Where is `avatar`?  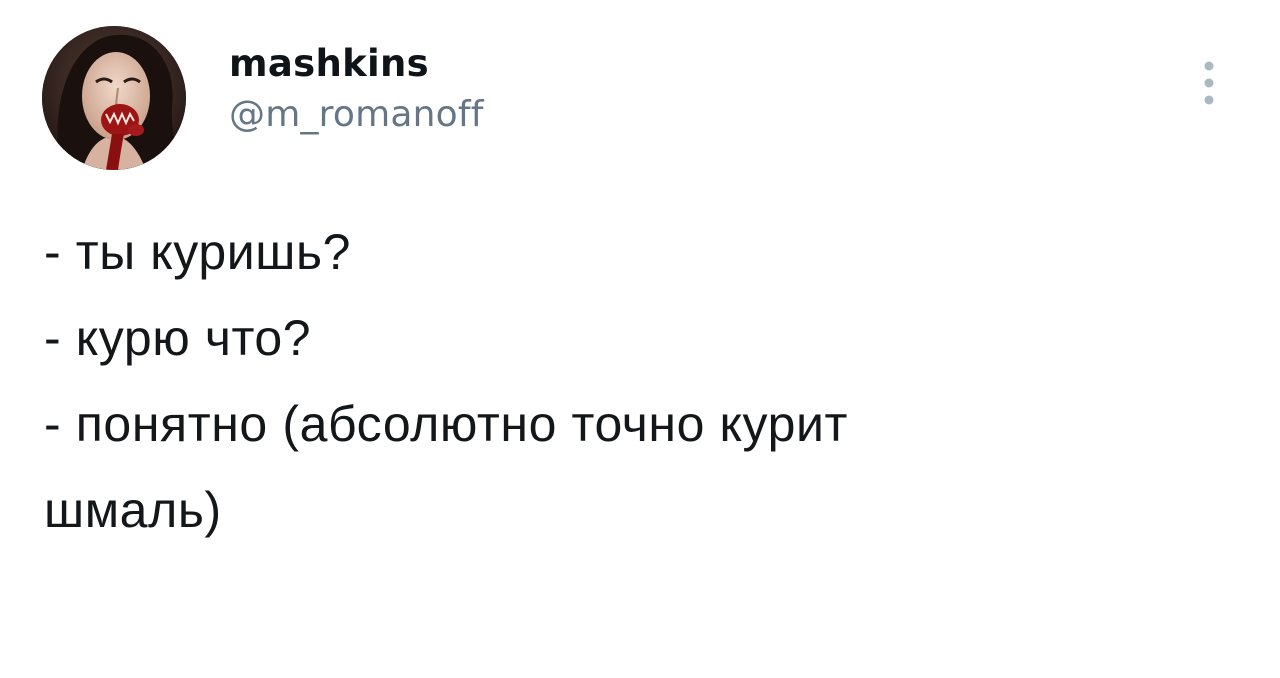
avatar is located at coordinates (114, 98).